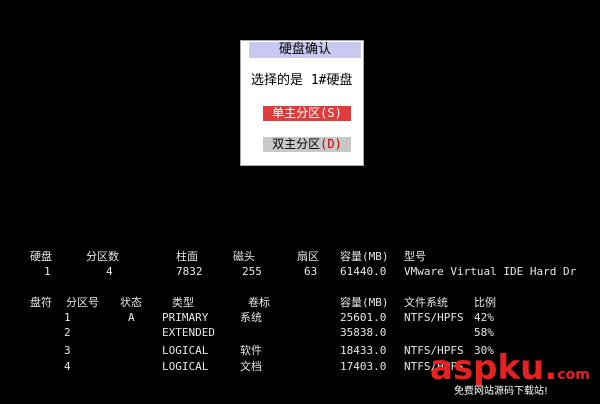  Describe the element at coordinates (296, 144) in the screenshot. I see `dual-primary-label: 双主分区` at that location.